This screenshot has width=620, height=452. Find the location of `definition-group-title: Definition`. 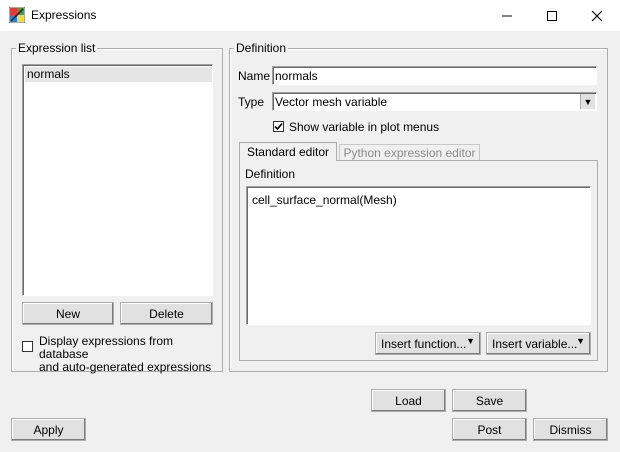

definition-group-title: Definition is located at coordinates (261, 48).